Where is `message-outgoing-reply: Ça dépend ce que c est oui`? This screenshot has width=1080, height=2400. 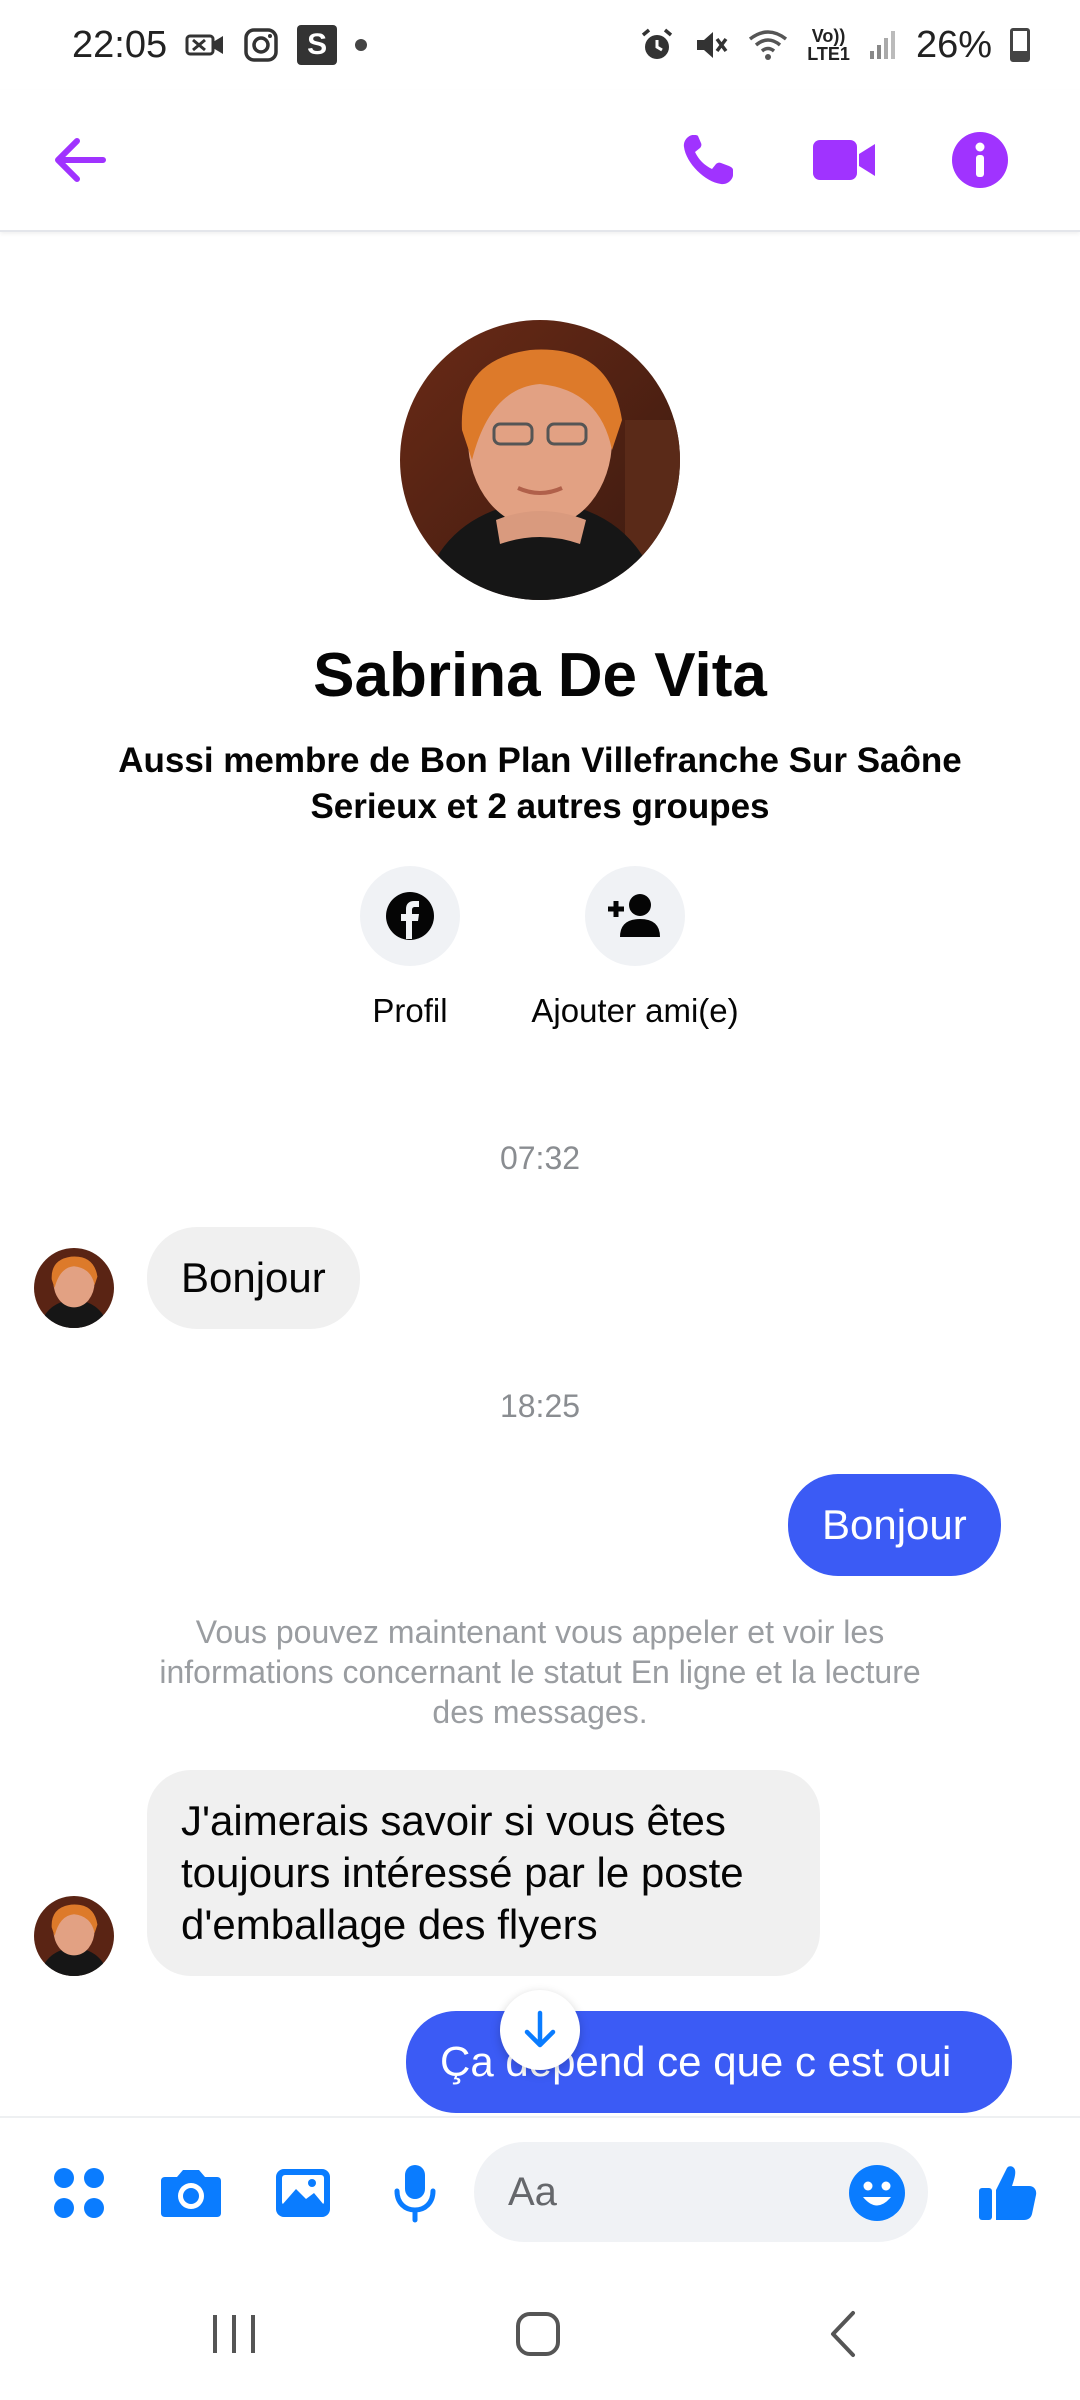
message-outgoing-reply: Ça dépend ce que c est oui is located at coordinates (709, 2062).